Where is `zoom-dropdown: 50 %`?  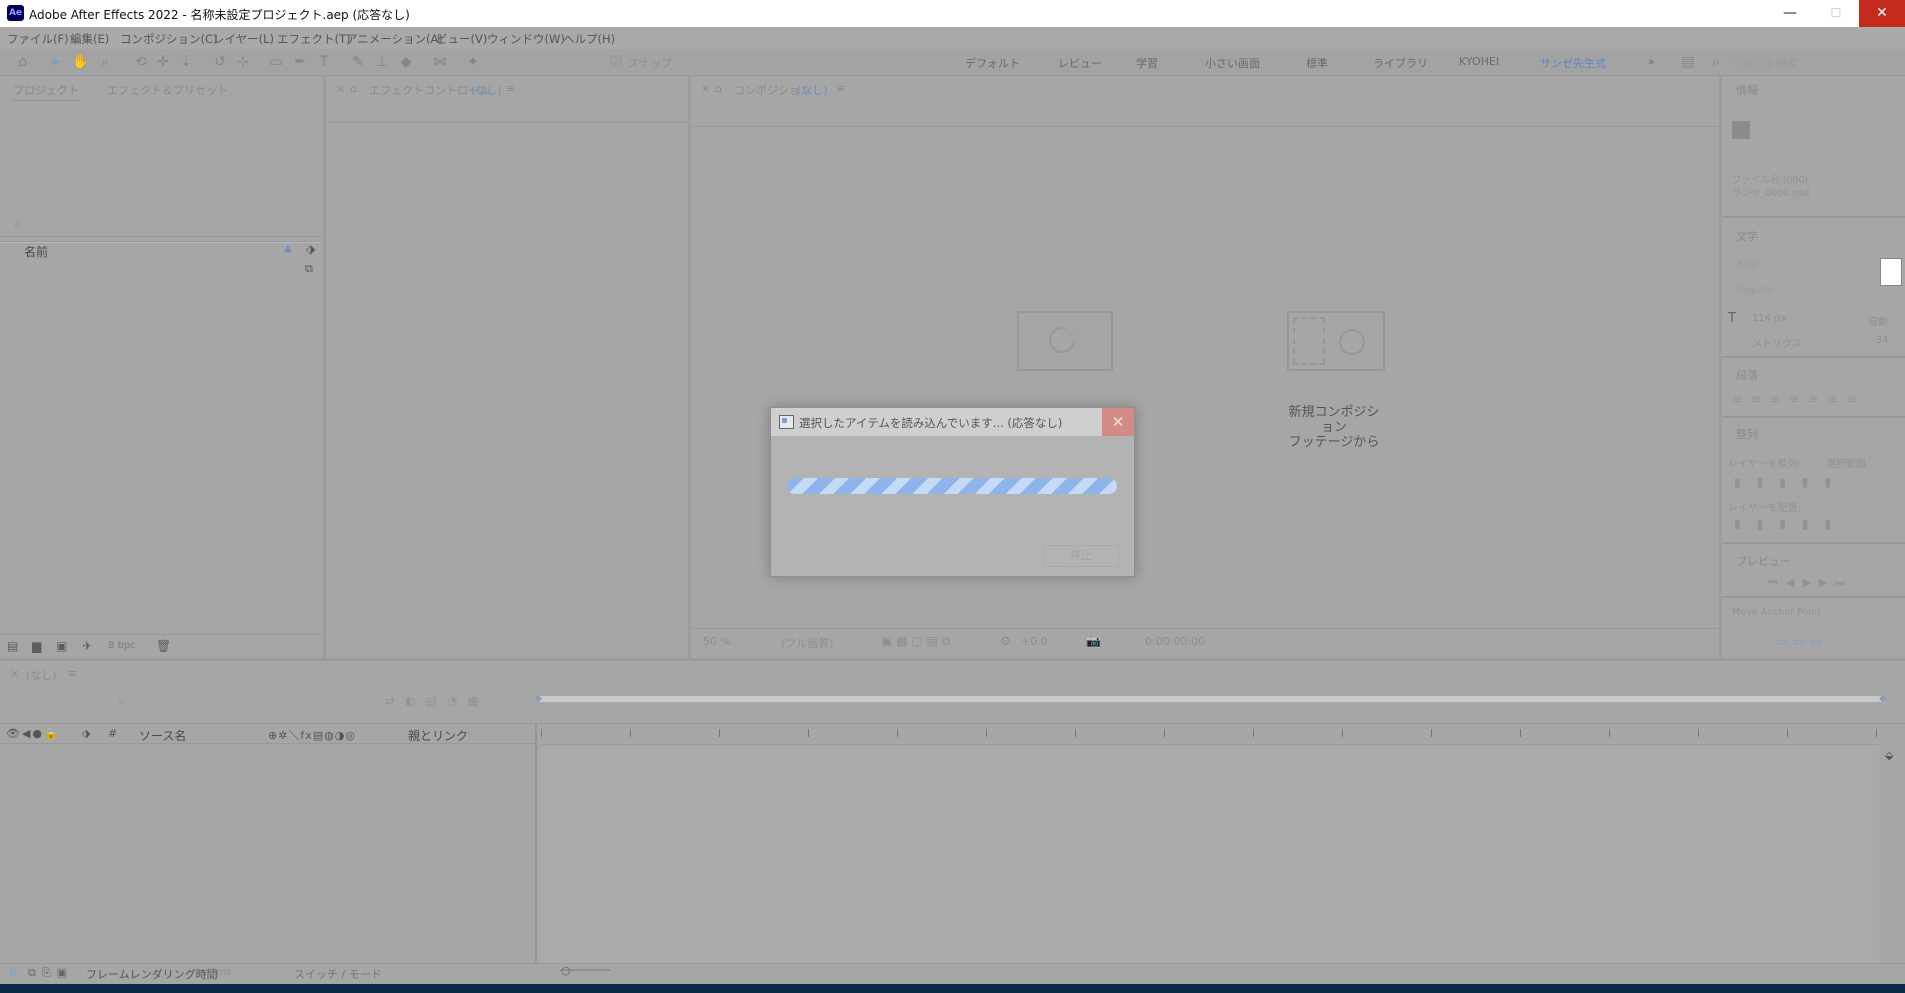
zoom-dropdown: 50 % is located at coordinates (717, 641).